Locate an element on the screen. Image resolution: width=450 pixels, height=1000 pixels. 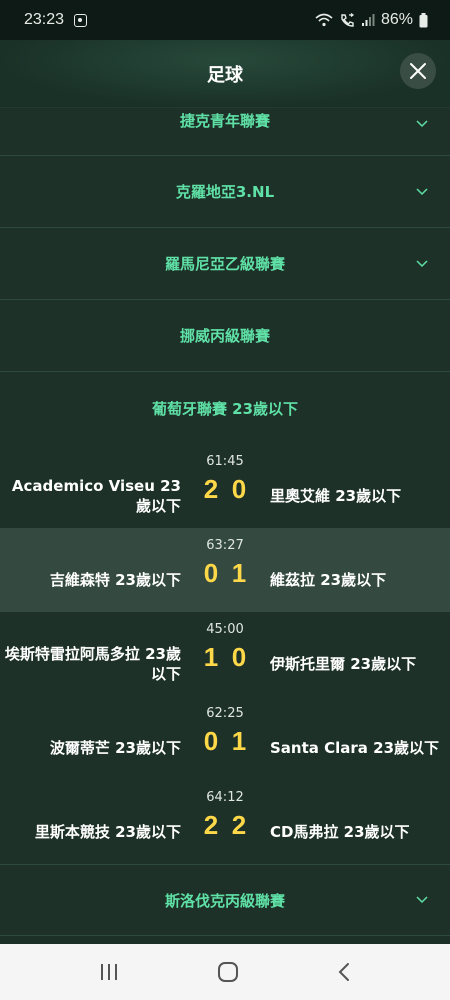
sport-header: 足球 is located at coordinates (225, 74).